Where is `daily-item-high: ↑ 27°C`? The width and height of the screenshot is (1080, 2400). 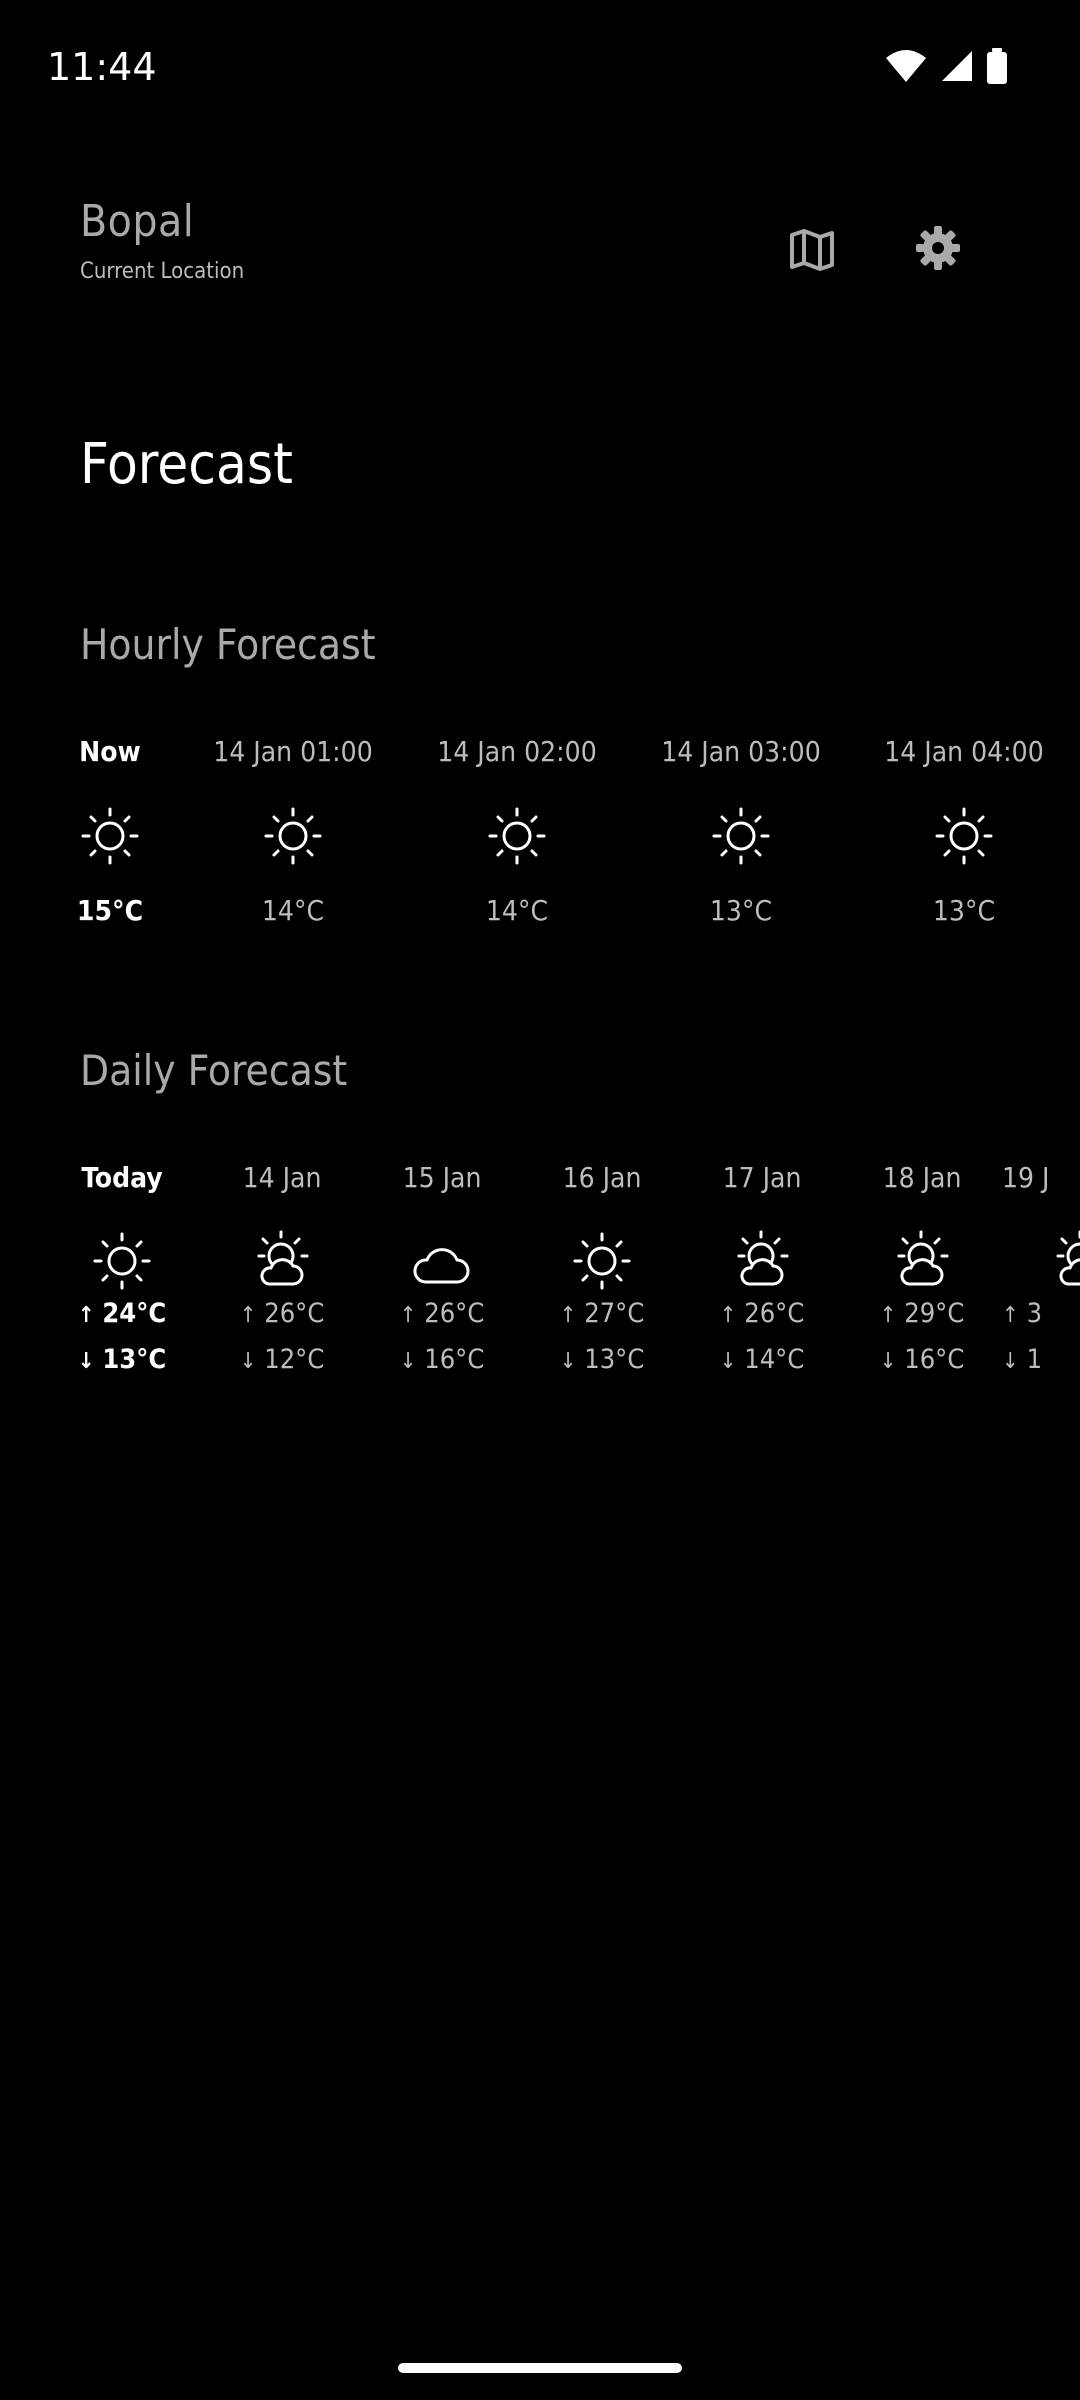
daily-item-high: ↑ 27°C is located at coordinates (602, 1315).